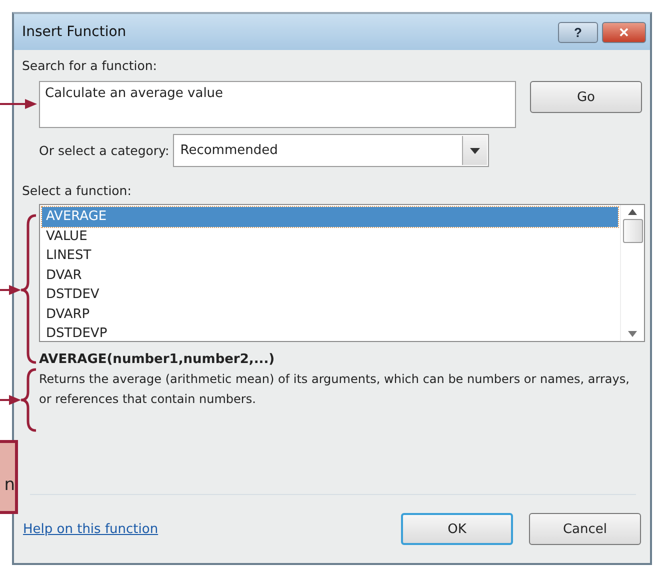 This screenshot has height=570, width=664. What do you see at coordinates (578, 32) in the screenshot?
I see `help-button: ?` at bounding box center [578, 32].